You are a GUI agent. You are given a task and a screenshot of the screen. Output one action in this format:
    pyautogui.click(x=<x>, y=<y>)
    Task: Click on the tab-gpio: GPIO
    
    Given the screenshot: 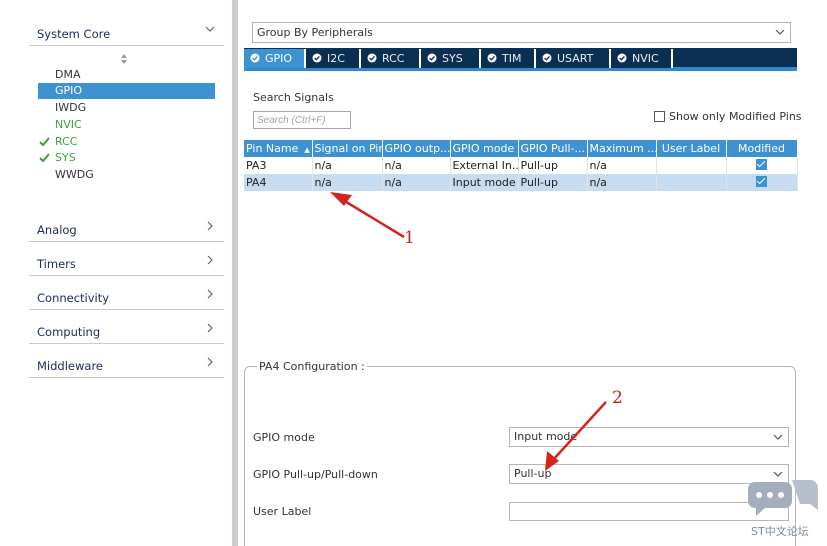 What is the action you would take?
    pyautogui.click(x=275, y=59)
    